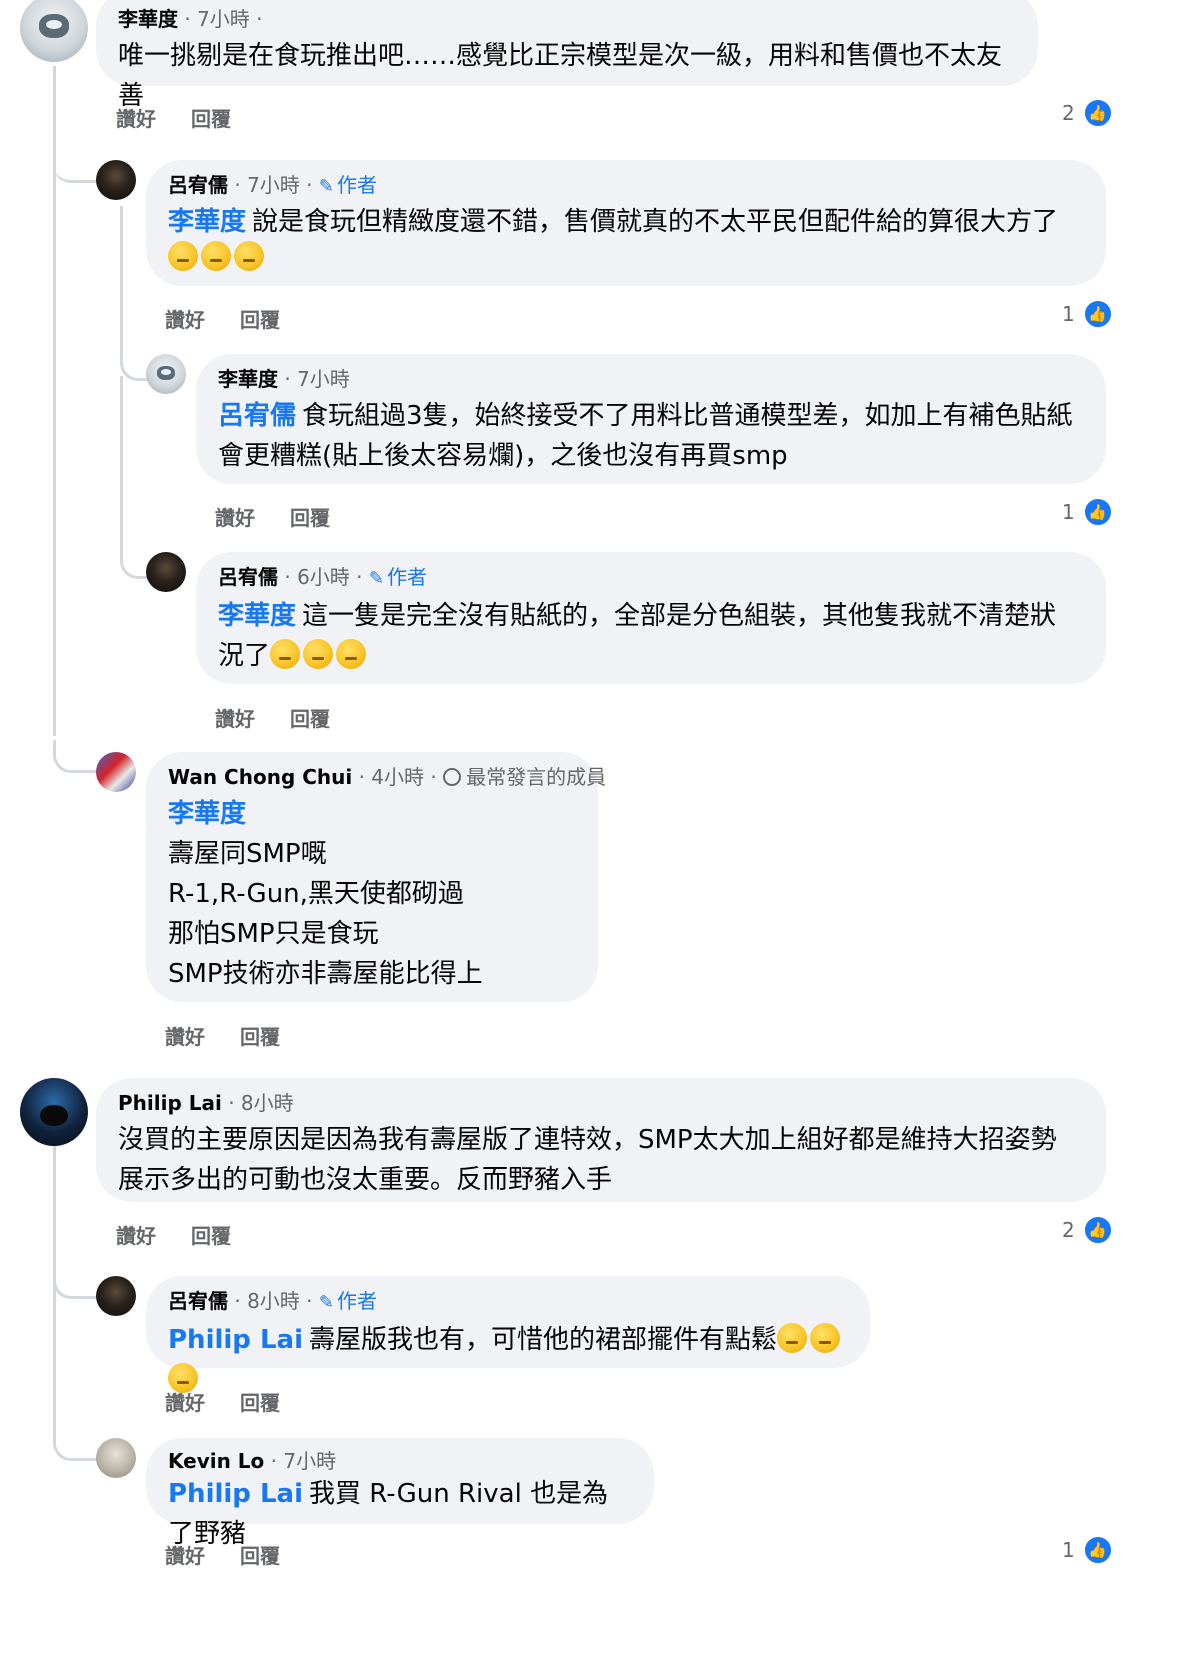 The height and width of the screenshot is (1669, 1200). Describe the element at coordinates (273, 185) in the screenshot. I see `reply-time: · 7小時 ·` at that location.